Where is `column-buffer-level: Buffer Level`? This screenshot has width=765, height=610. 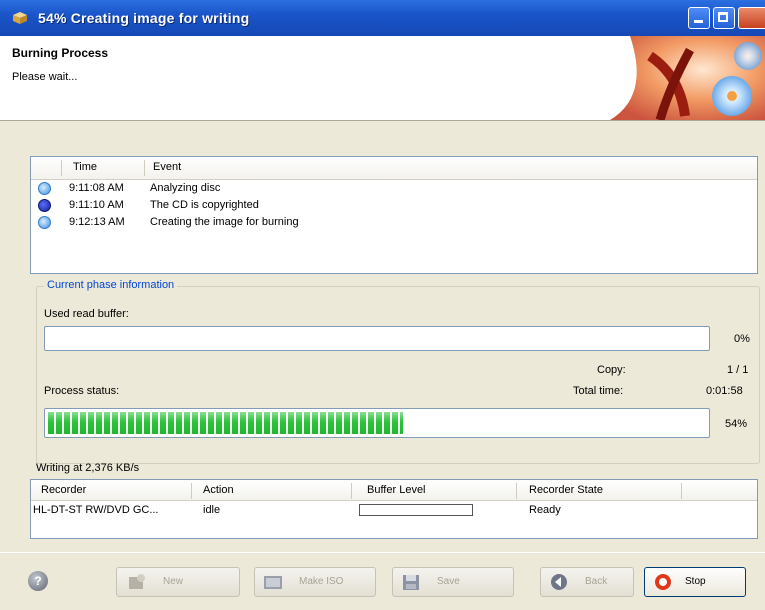 column-buffer-level: Buffer Level is located at coordinates (396, 490).